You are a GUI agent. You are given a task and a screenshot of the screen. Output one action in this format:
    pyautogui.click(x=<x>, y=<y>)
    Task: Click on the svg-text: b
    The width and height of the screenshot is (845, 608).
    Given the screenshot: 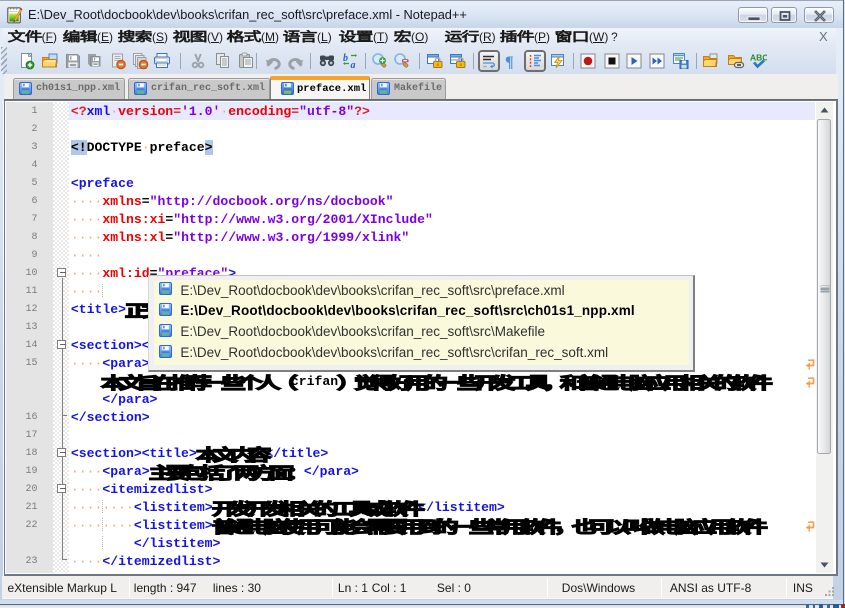 What is the action you would take?
    pyautogui.click(x=345, y=58)
    